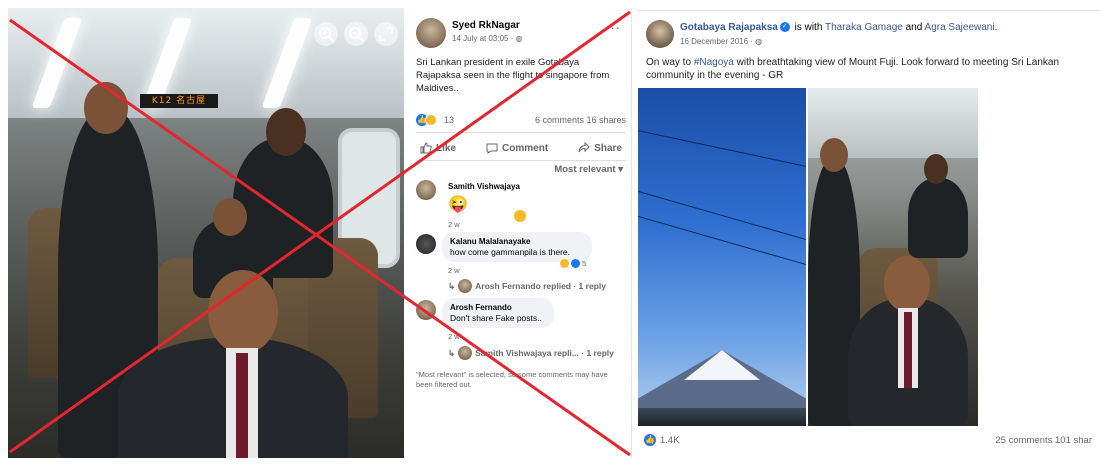 The image size is (1100, 466). I want to click on comment-author: Samith Vishwajaya, so click(484, 186).